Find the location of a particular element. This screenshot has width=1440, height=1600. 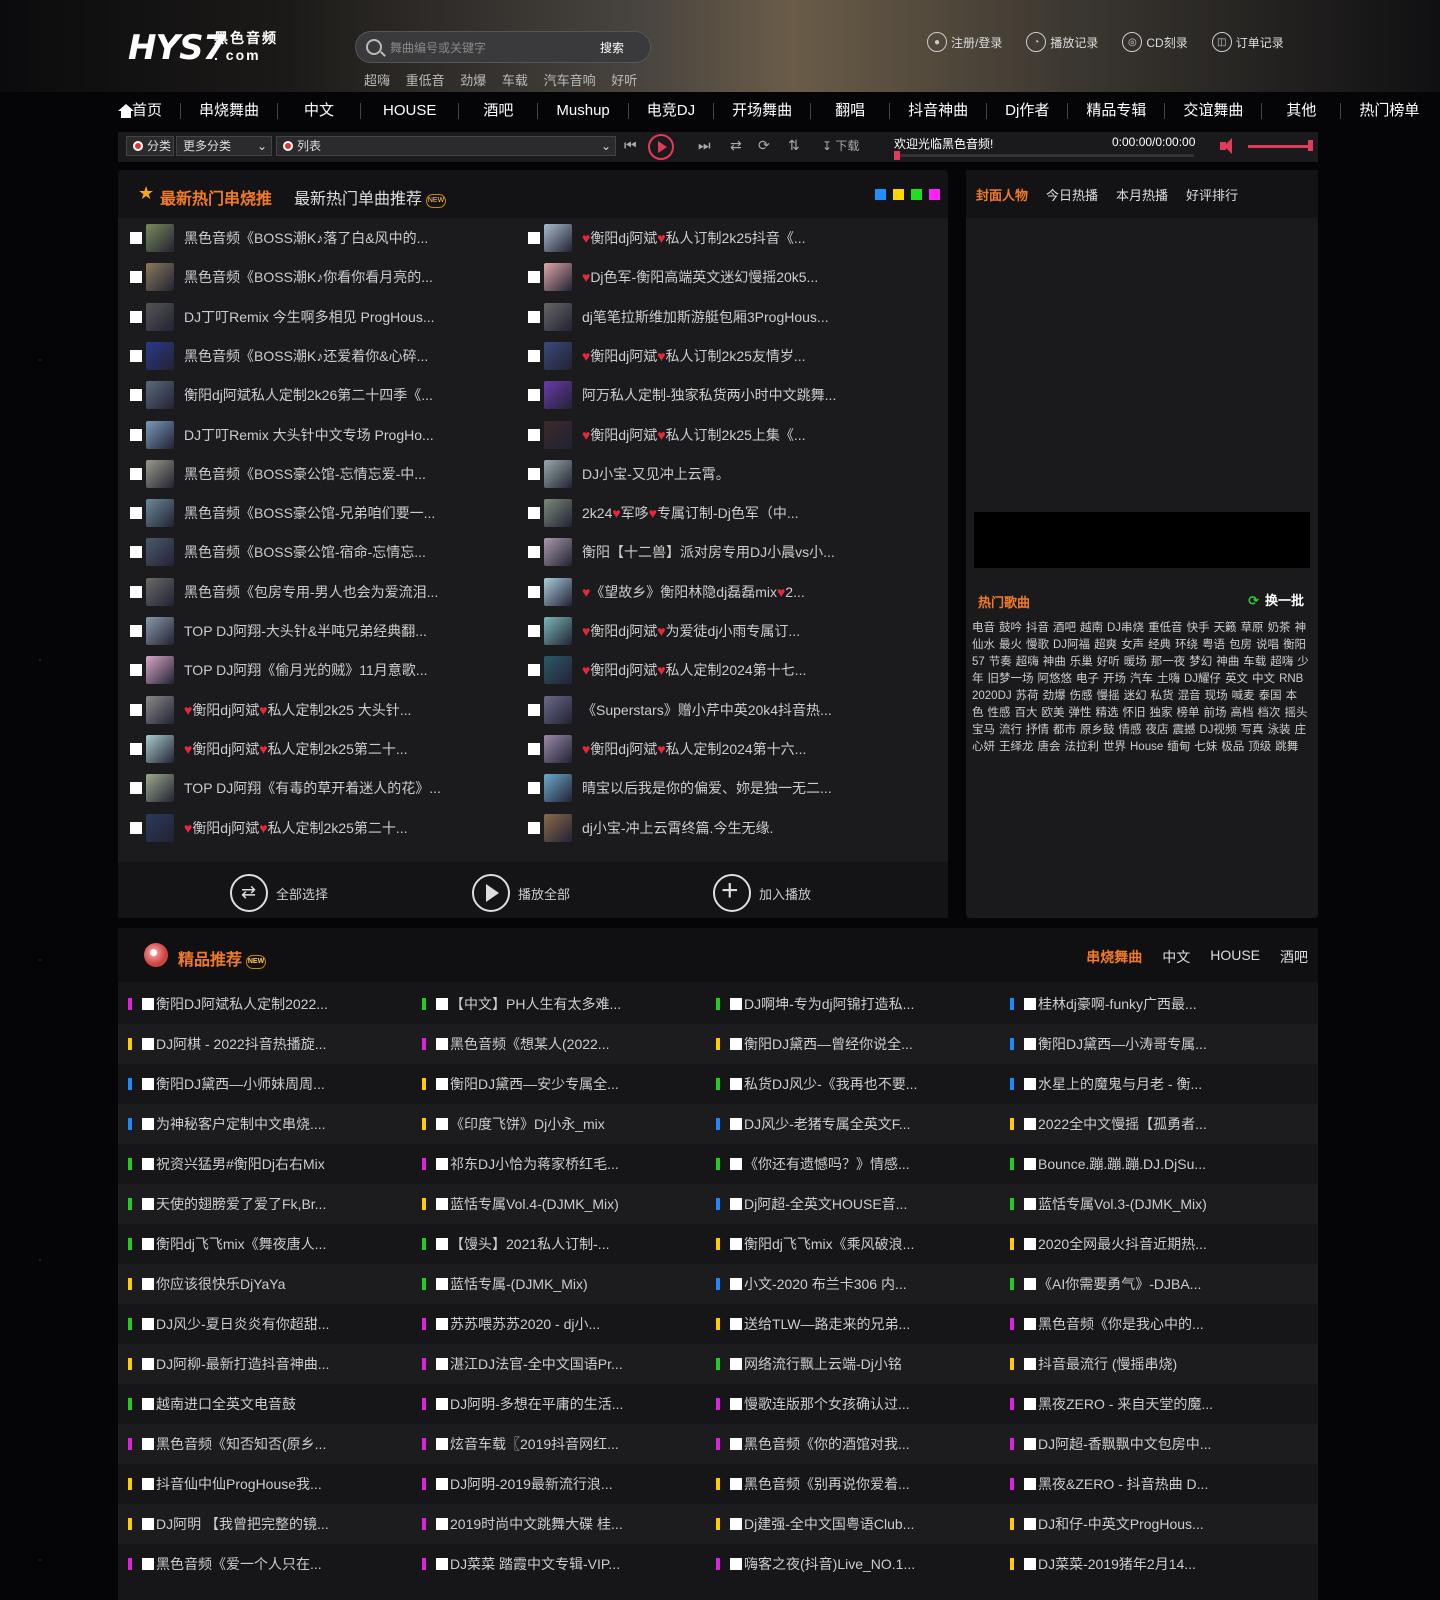

song-title: 你应该很快乐DjYaYa is located at coordinates (220, 1284).